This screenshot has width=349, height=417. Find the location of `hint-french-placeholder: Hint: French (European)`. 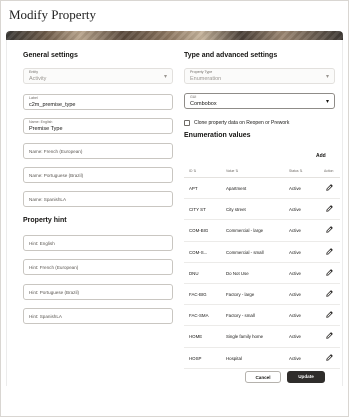

hint-french-placeholder: Hint: French (European) is located at coordinates (54, 267).